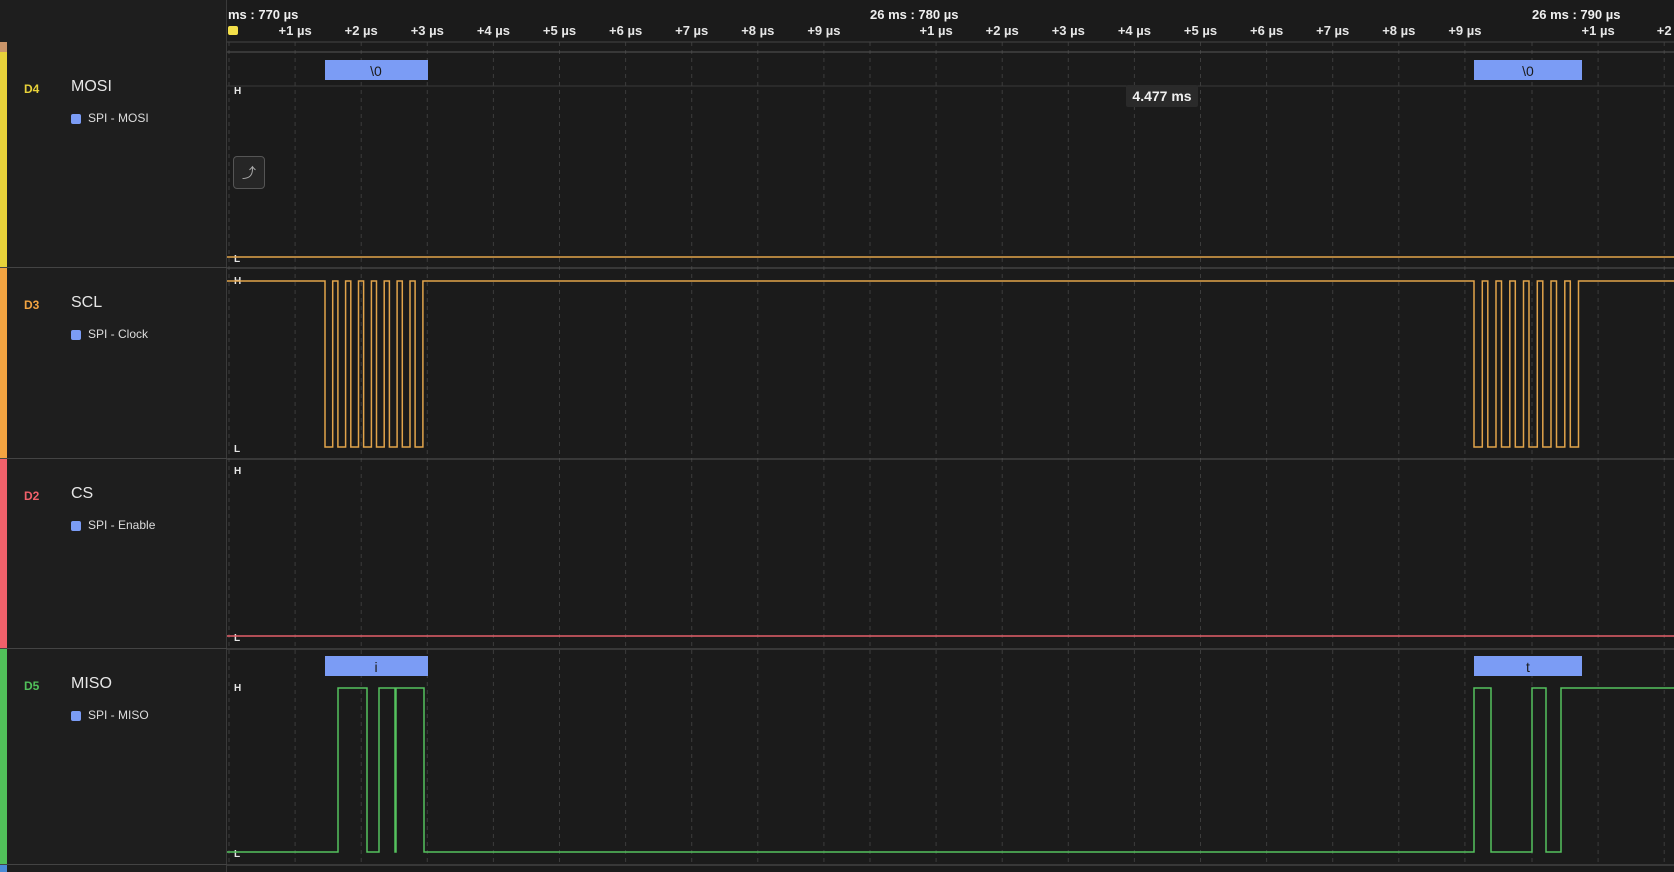 This screenshot has height=872, width=1674. I want to click on decode-value: i, so click(375, 667).